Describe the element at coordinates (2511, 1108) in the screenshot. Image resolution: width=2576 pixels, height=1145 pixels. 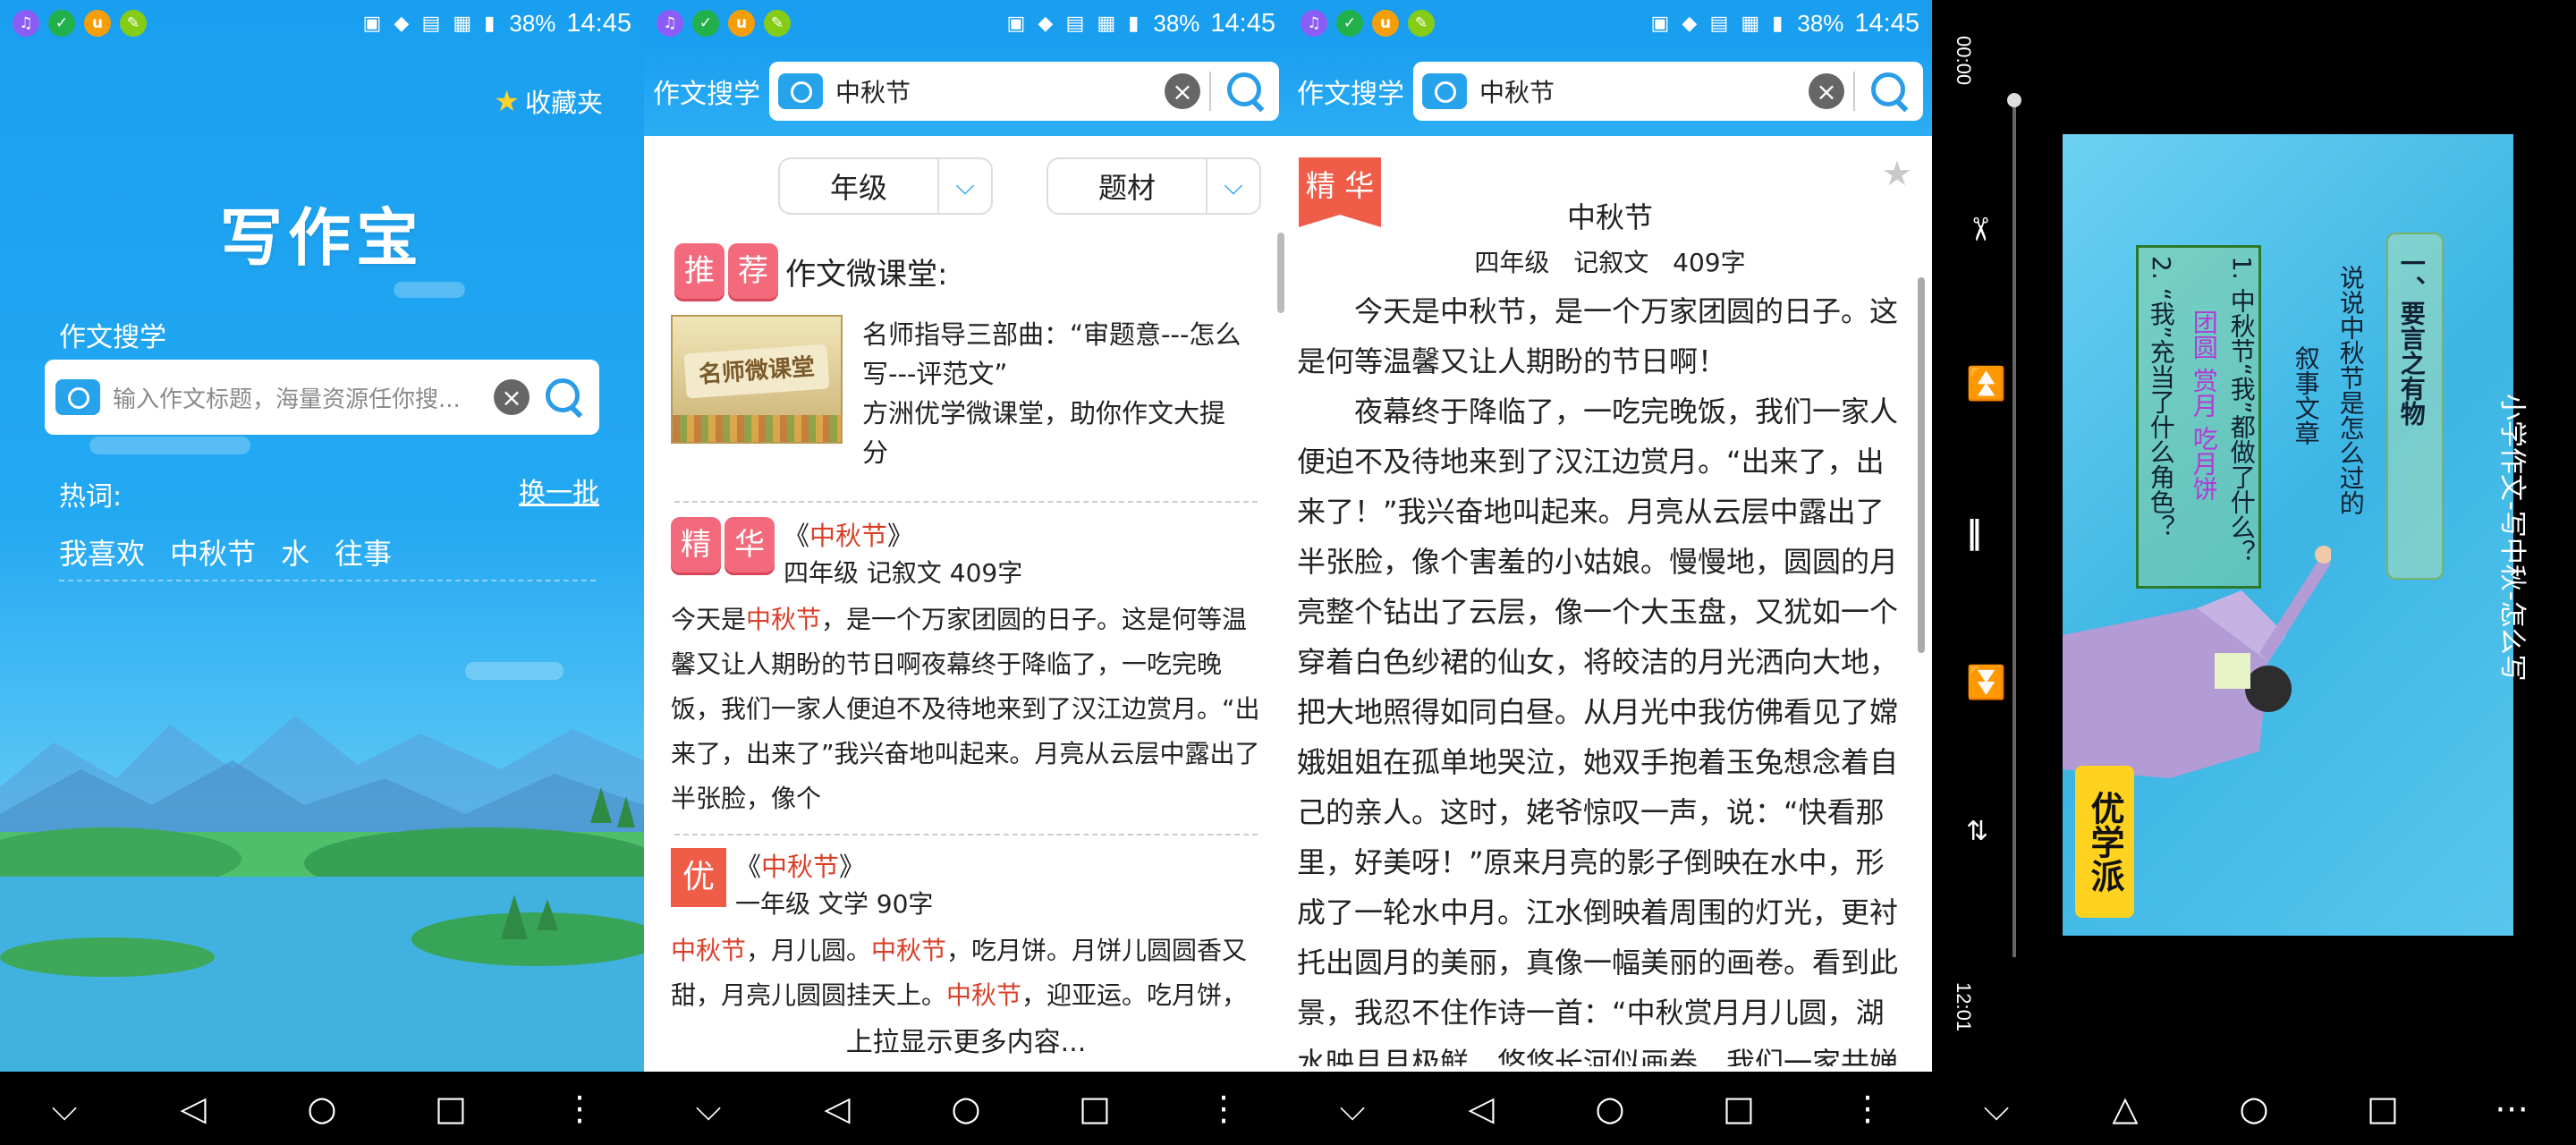
I see `overflow-menu-button: ⋯` at that location.